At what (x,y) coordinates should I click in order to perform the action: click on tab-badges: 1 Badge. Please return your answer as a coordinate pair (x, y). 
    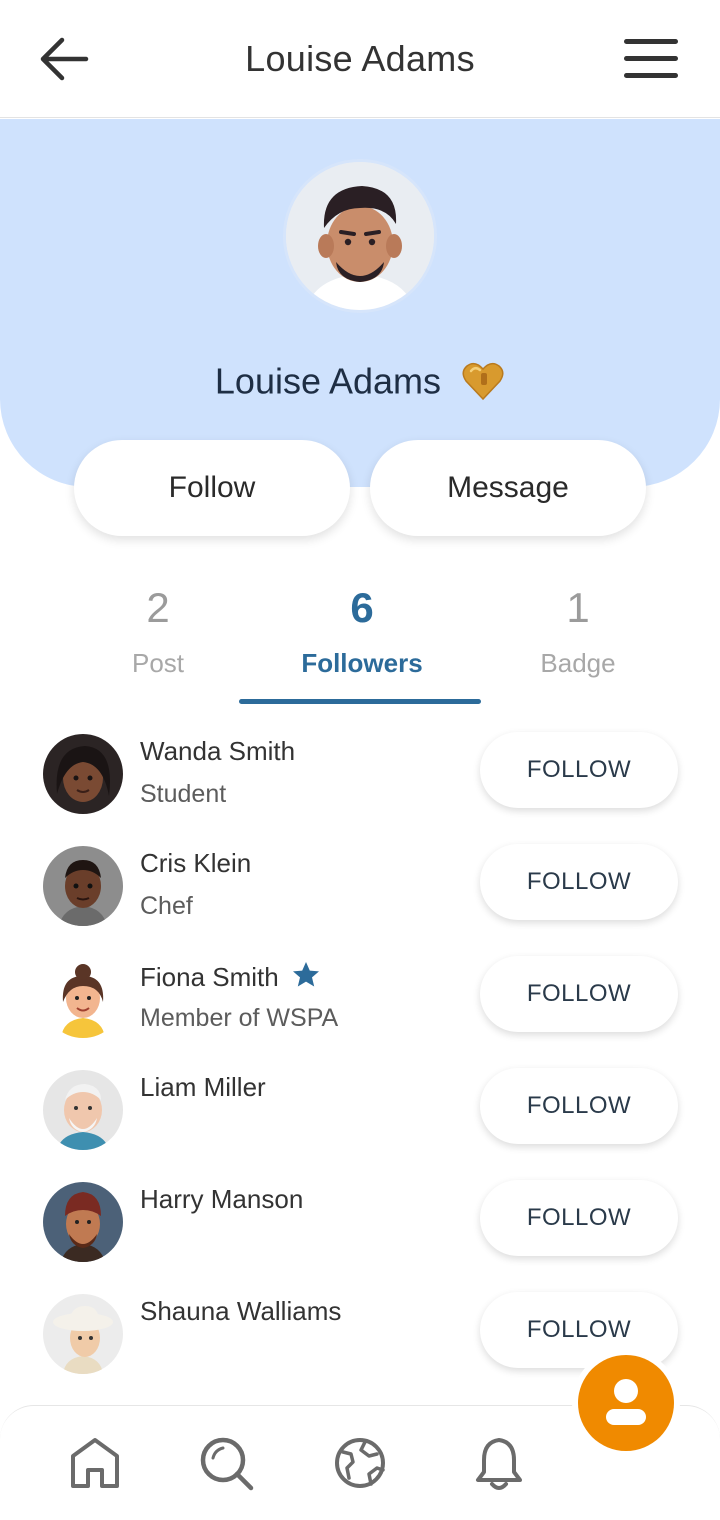
    Looking at the image, I should click on (578, 630).